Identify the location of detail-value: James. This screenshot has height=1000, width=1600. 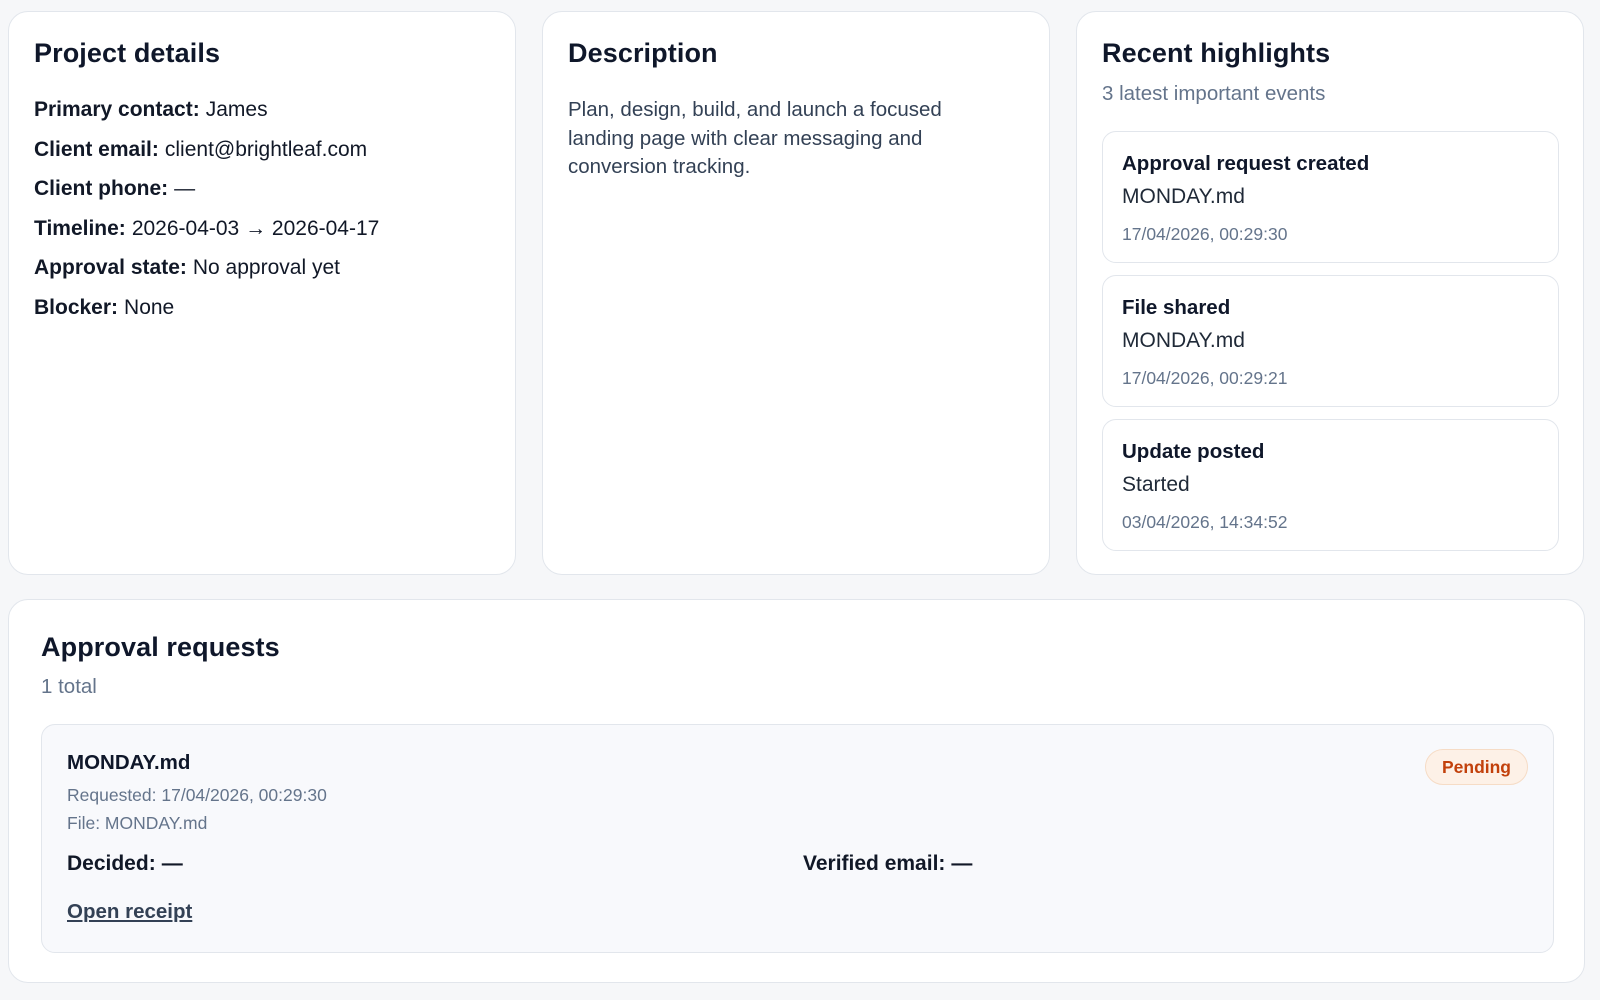
(236, 109).